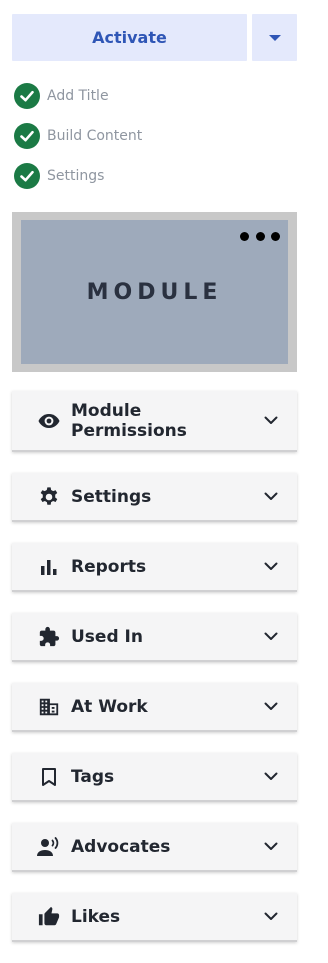 This screenshot has height=963, width=328. What do you see at coordinates (154, 707) in the screenshot?
I see `panel-at-work: At Work` at bounding box center [154, 707].